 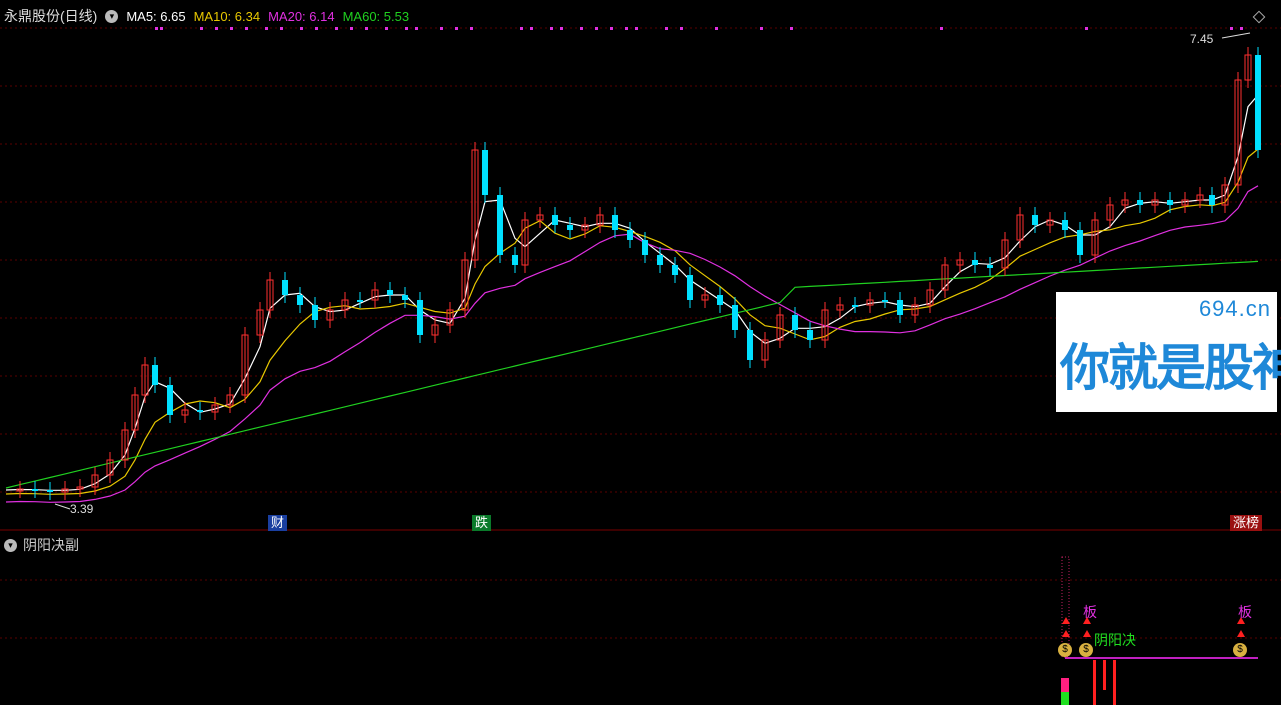 What do you see at coordinates (1234, 308) in the screenshot?
I see `watermark-domain: 694.cn` at bounding box center [1234, 308].